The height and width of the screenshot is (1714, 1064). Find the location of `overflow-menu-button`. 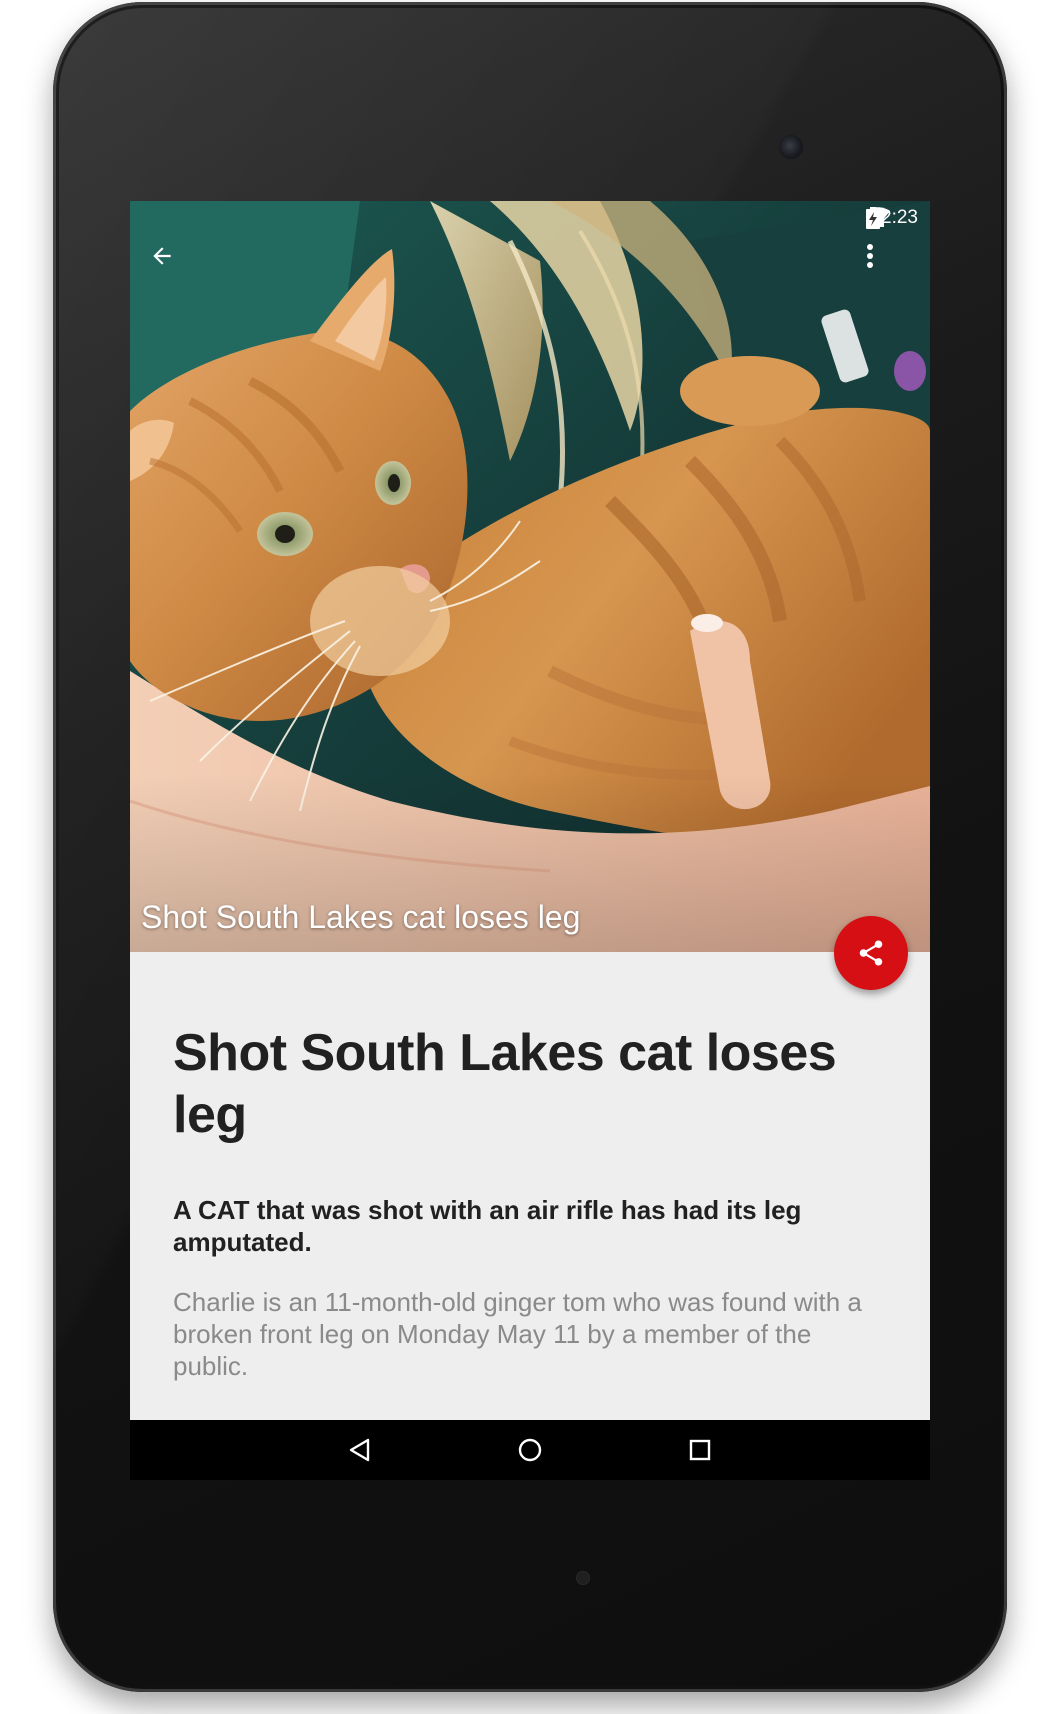

overflow-menu-button is located at coordinates (890, 267).